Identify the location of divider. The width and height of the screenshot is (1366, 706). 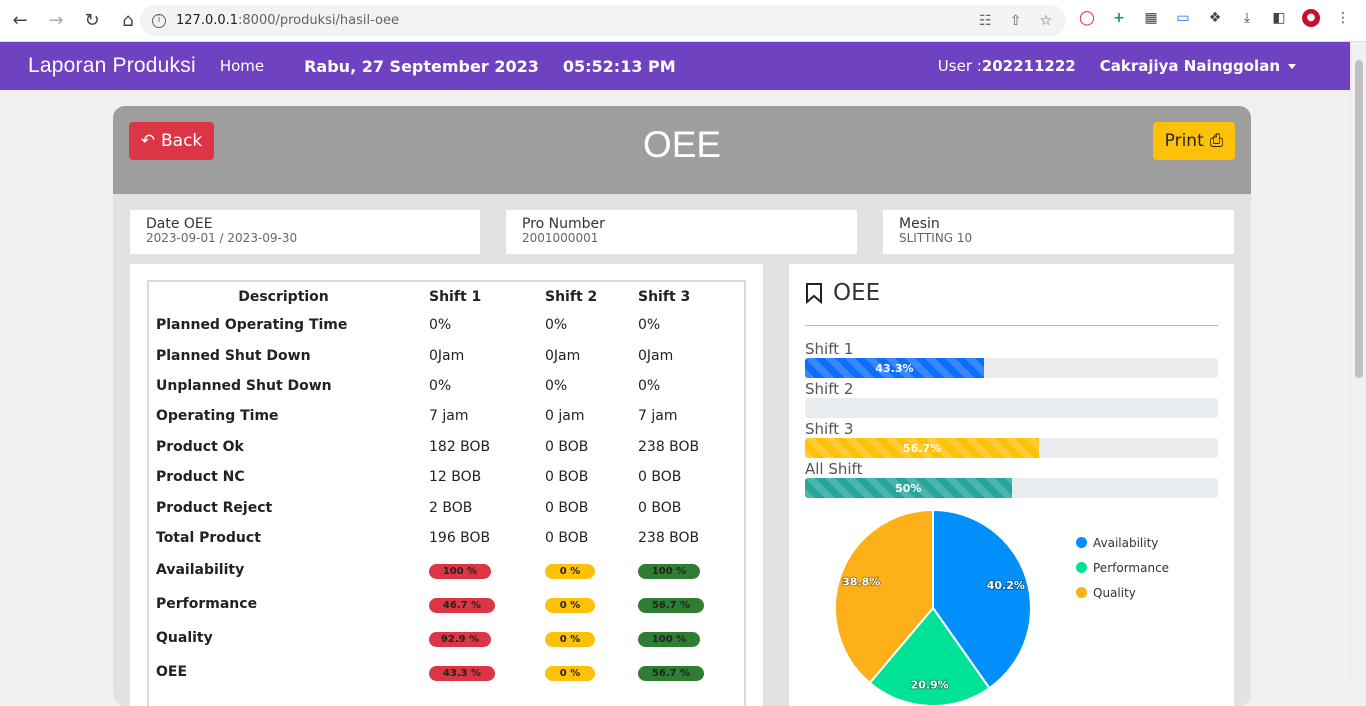
(1011, 325).